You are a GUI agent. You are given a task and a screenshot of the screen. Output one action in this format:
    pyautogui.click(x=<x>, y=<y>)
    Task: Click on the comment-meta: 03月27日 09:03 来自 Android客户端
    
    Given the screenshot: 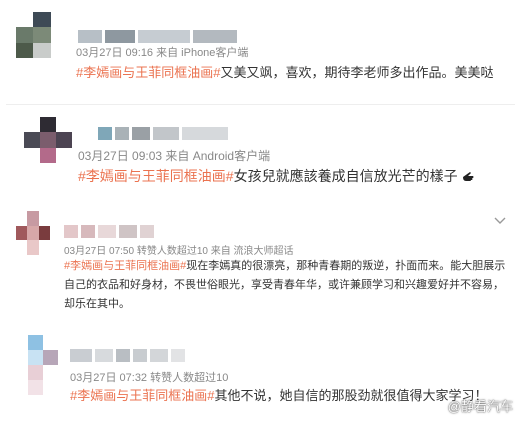 What is the action you would take?
    pyautogui.click(x=174, y=156)
    